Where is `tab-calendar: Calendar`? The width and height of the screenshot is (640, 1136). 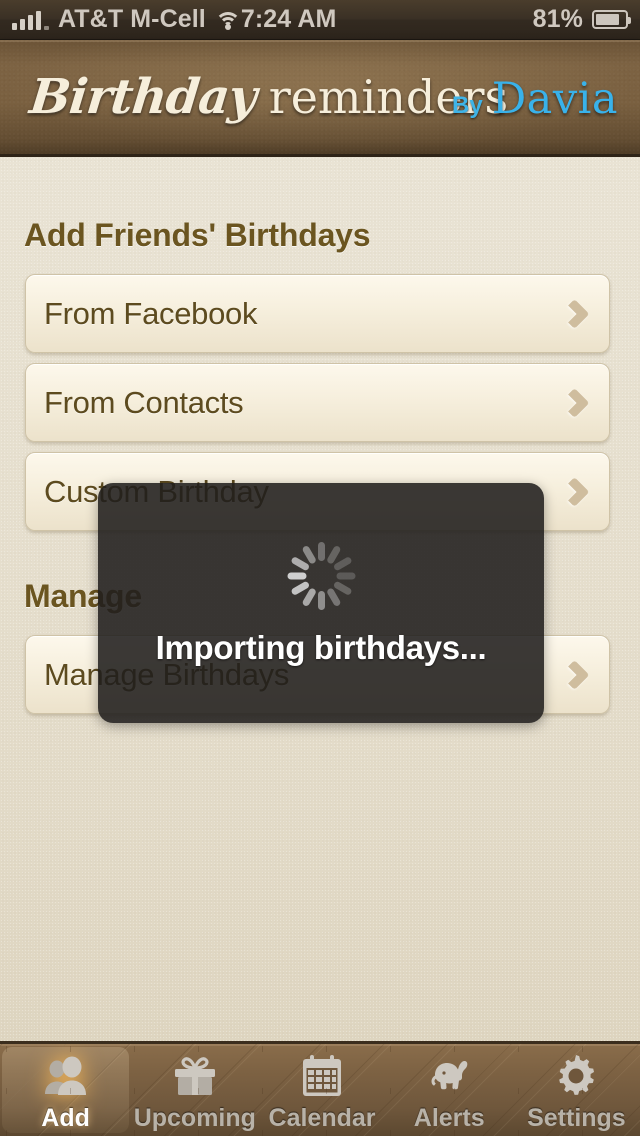 tab-calendar: Calendar is located at coordinates (321, 1090).